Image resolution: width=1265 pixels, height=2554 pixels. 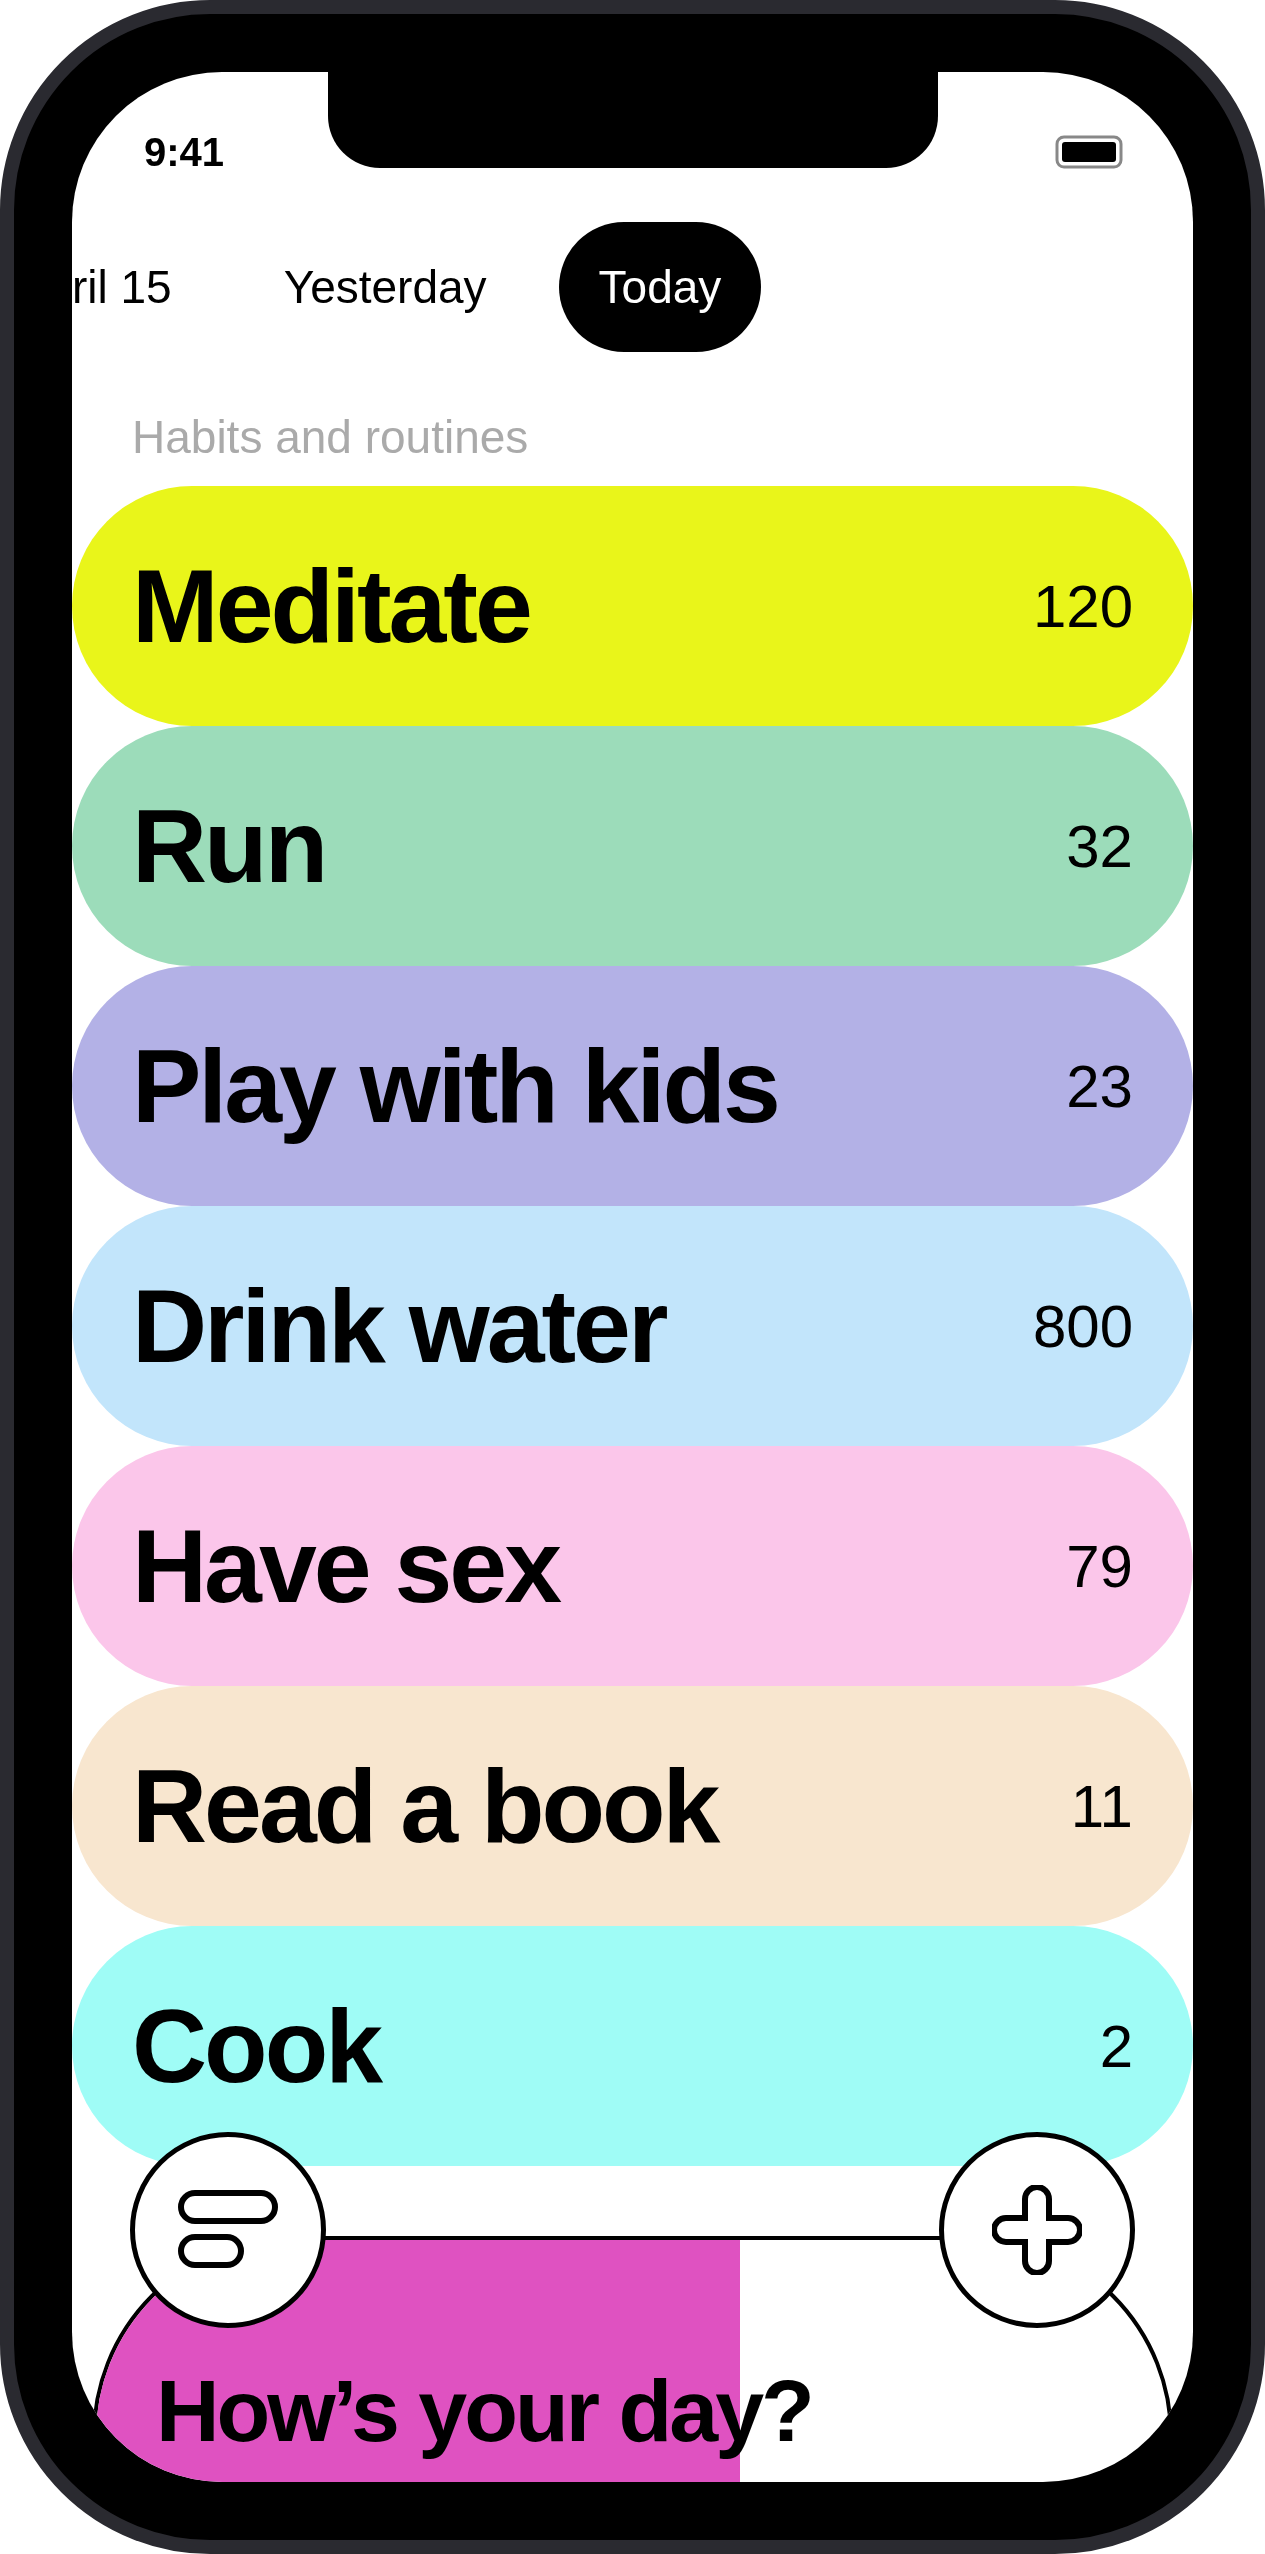 What do you see at coordinates (1099, 1086) in the screenshot?
I see `habit-count: 23` at bounding box center [1099, 1086].